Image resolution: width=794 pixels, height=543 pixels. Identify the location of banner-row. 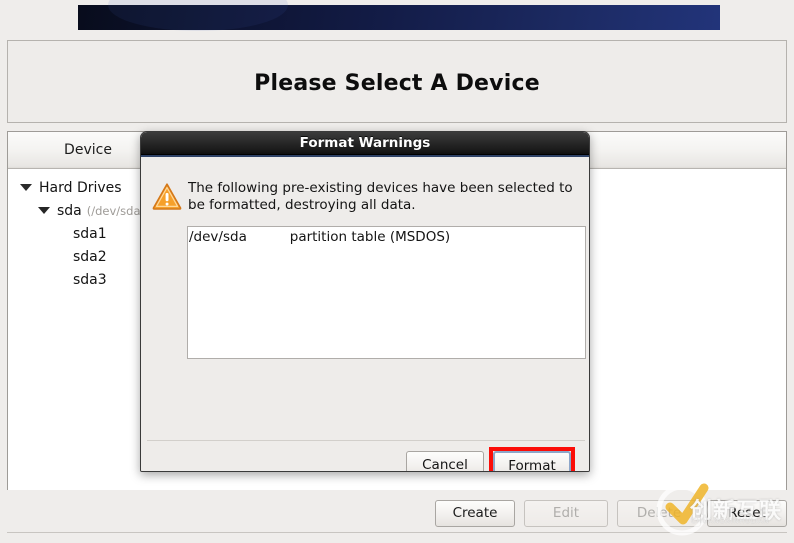
(397, 16).